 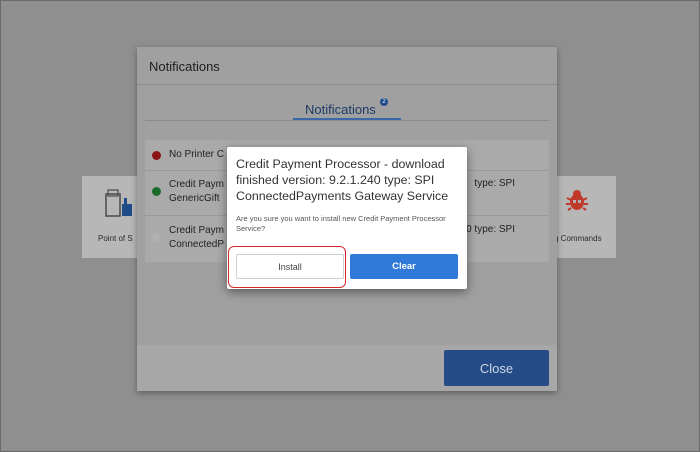 What do you see at coordinates (115, 238) in the screenshot?
I see `point-of-sale-label: Point of S` at bounding box center [115, 238].